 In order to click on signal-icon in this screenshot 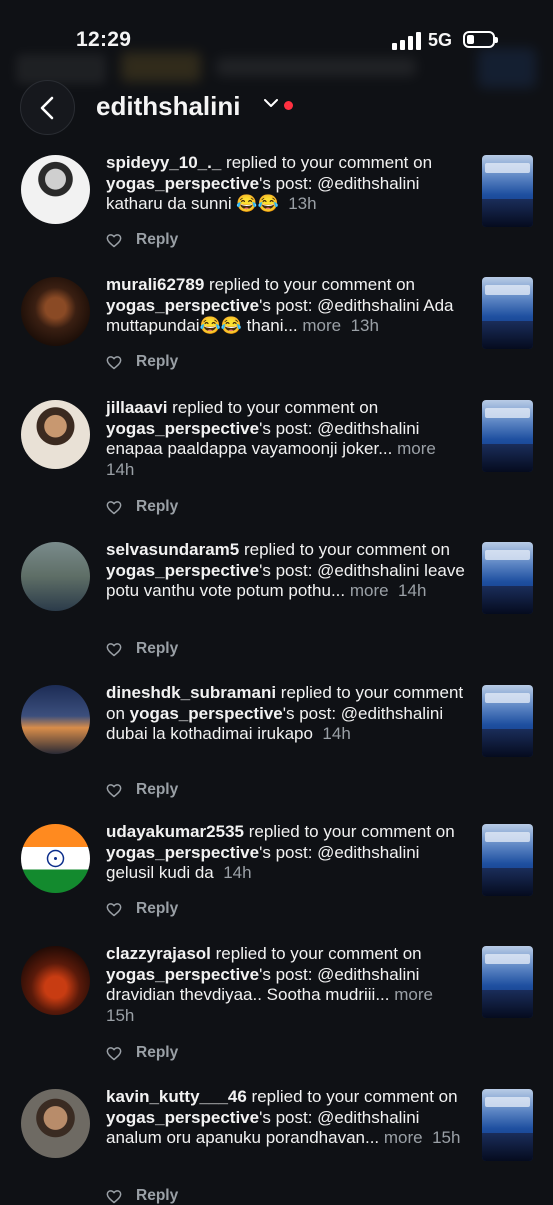, I will do `click(407, 41)`.